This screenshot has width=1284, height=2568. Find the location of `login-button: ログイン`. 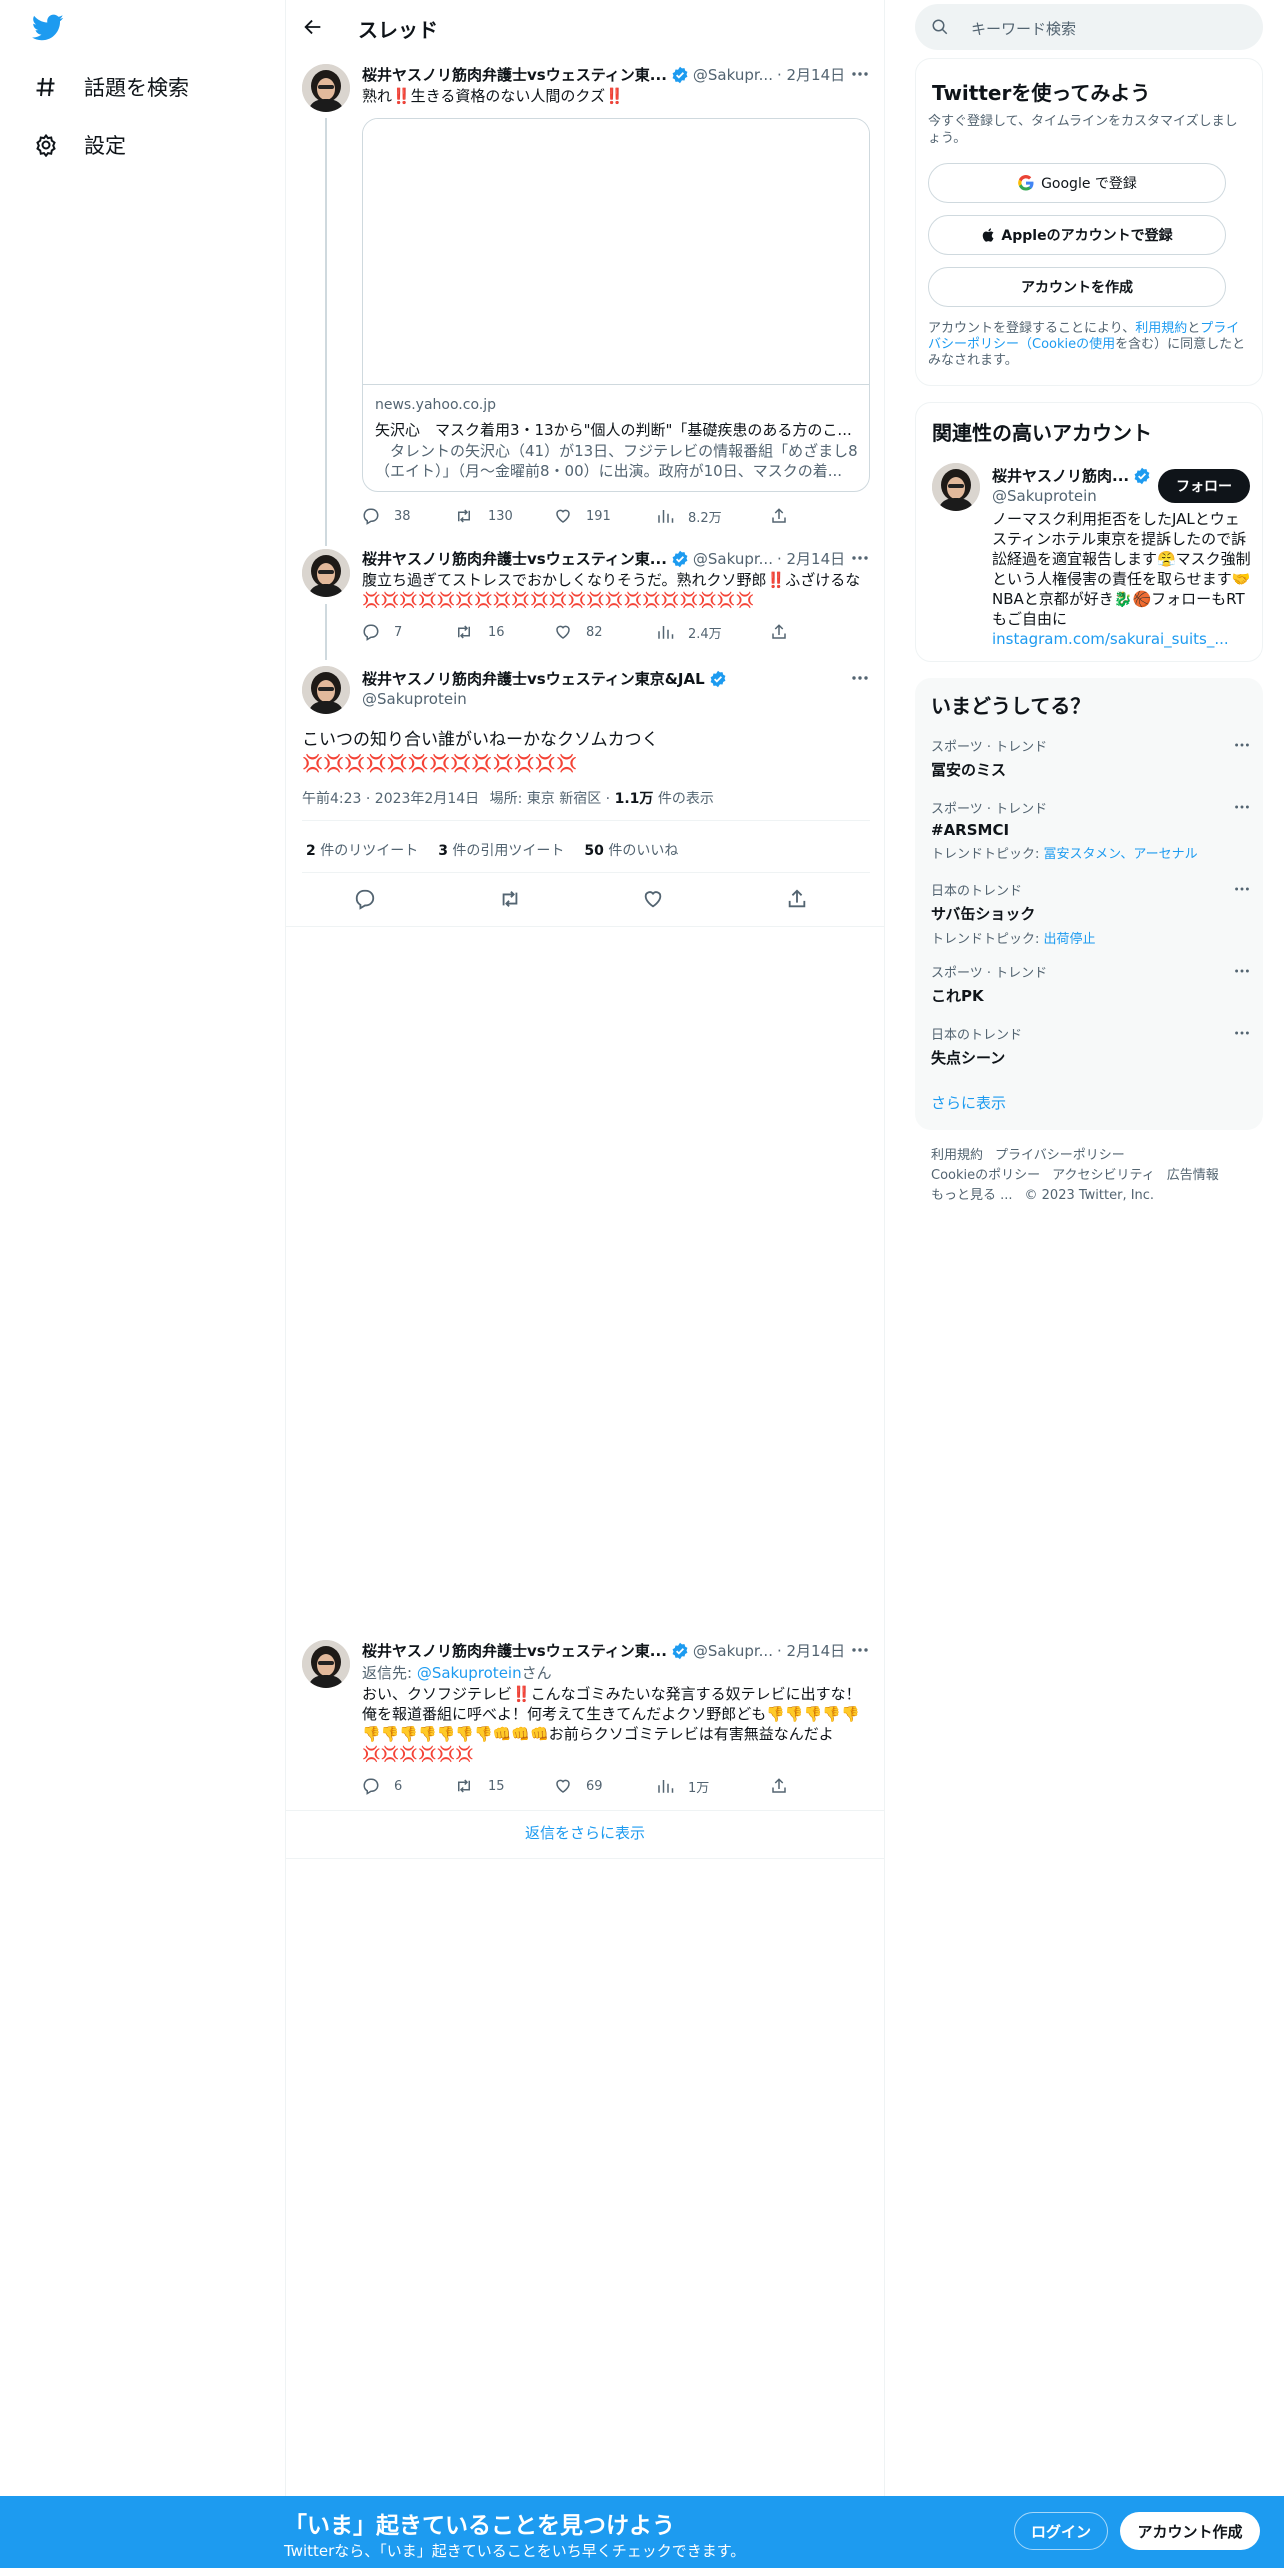

login-button: ログイン is located at coordinates (1061, 2531).